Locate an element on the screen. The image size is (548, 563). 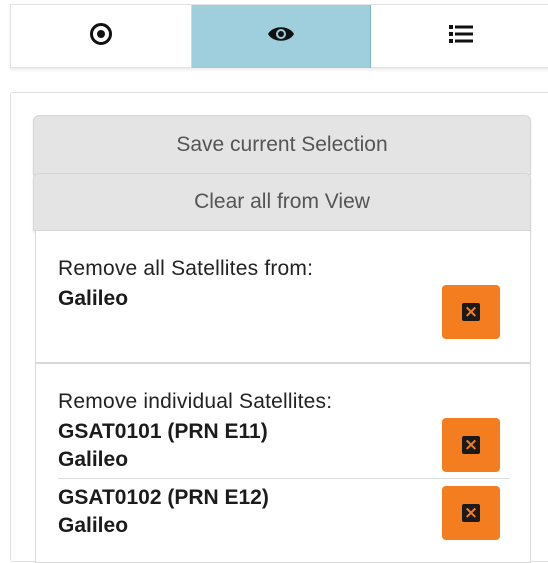
list-icon is located at coordinates (461, 36).